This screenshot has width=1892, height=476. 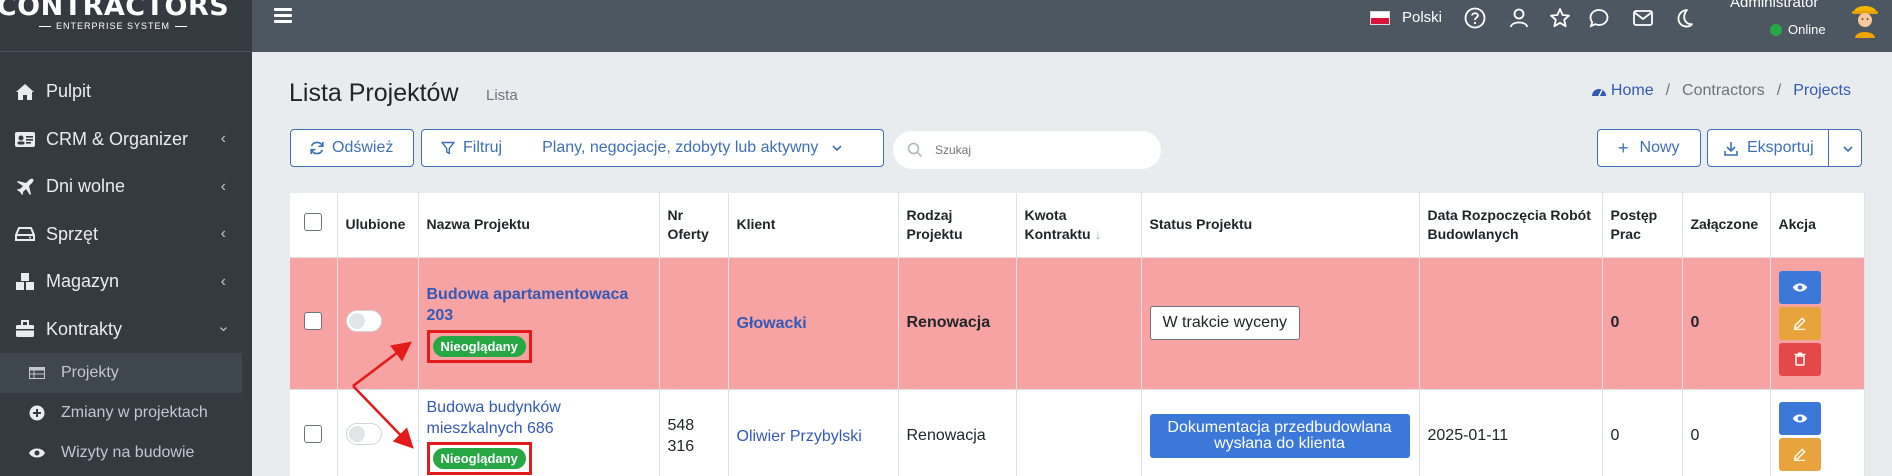 I want to click on export-button: Eksportuj, so click(x=1784, y=148).